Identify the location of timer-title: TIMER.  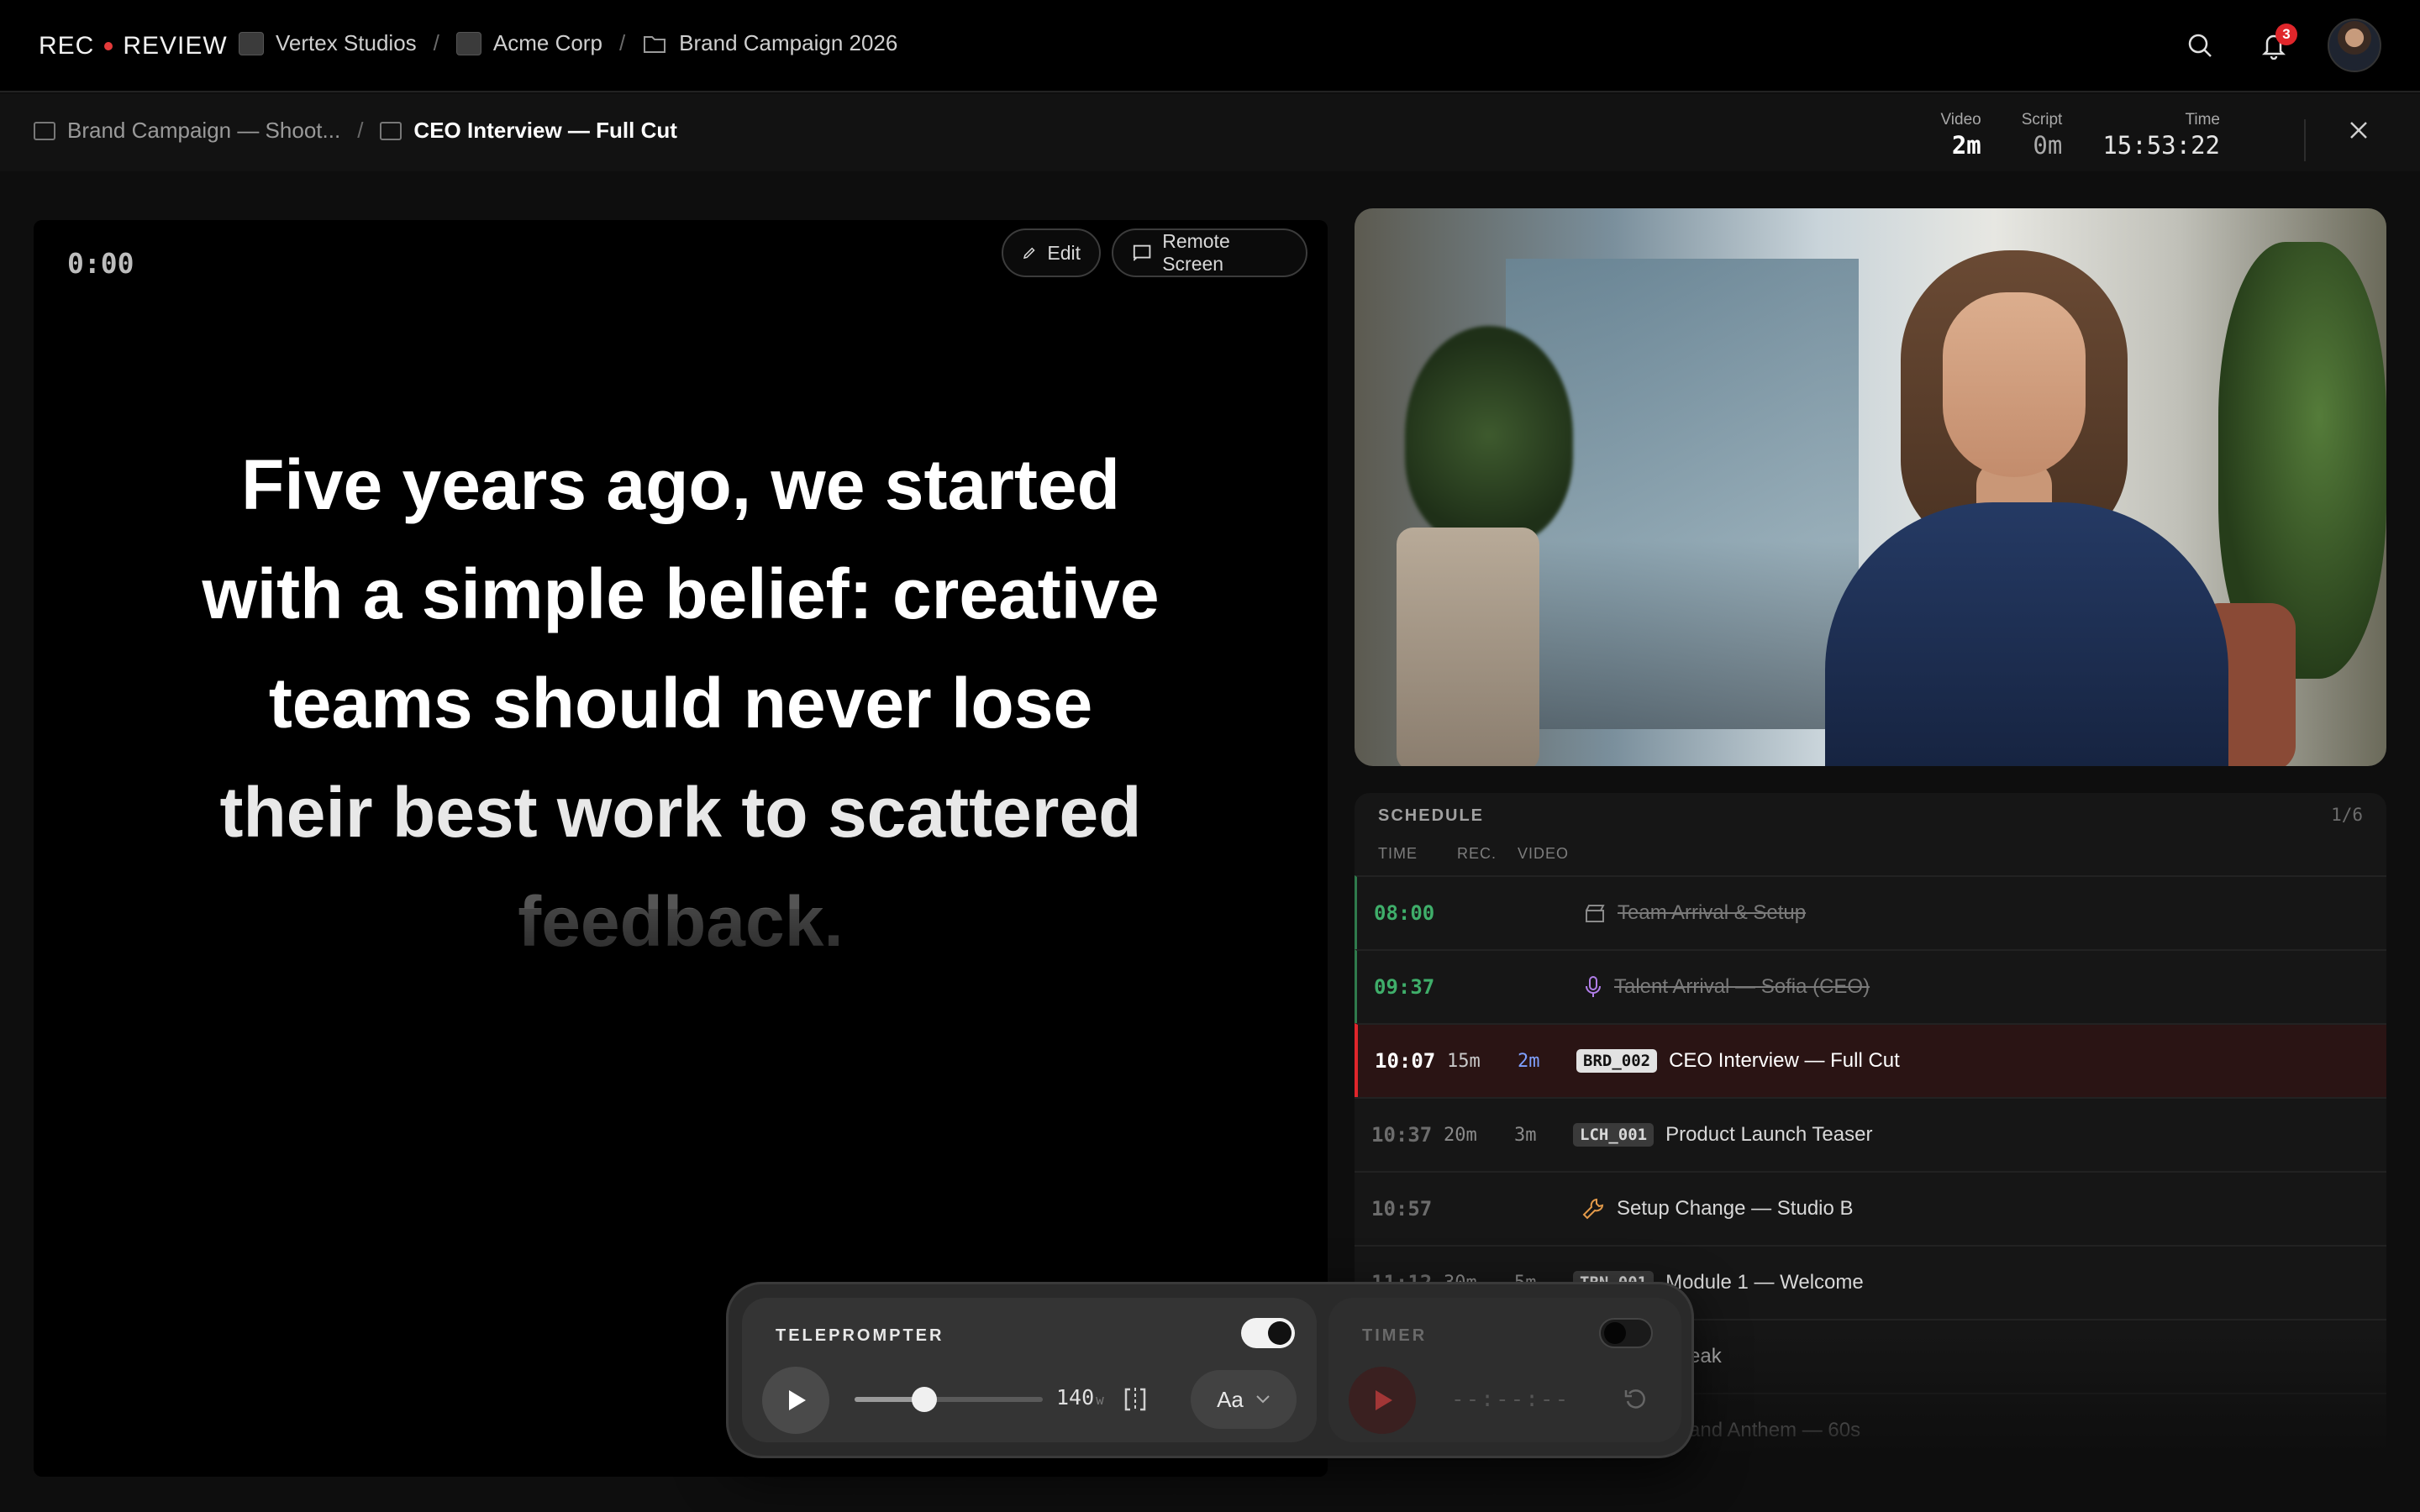
(1395, 1335).